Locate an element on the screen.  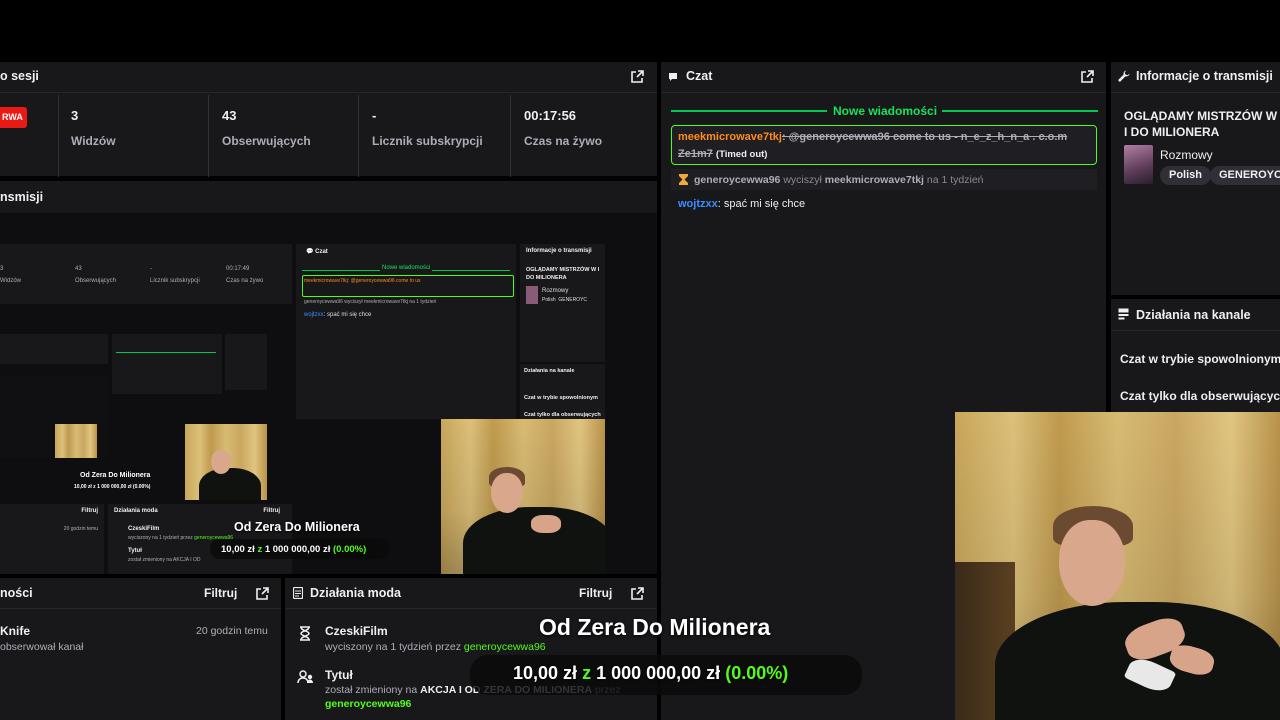
tag-generoyc: GENEROYC is located at coordinates (1245, 175).